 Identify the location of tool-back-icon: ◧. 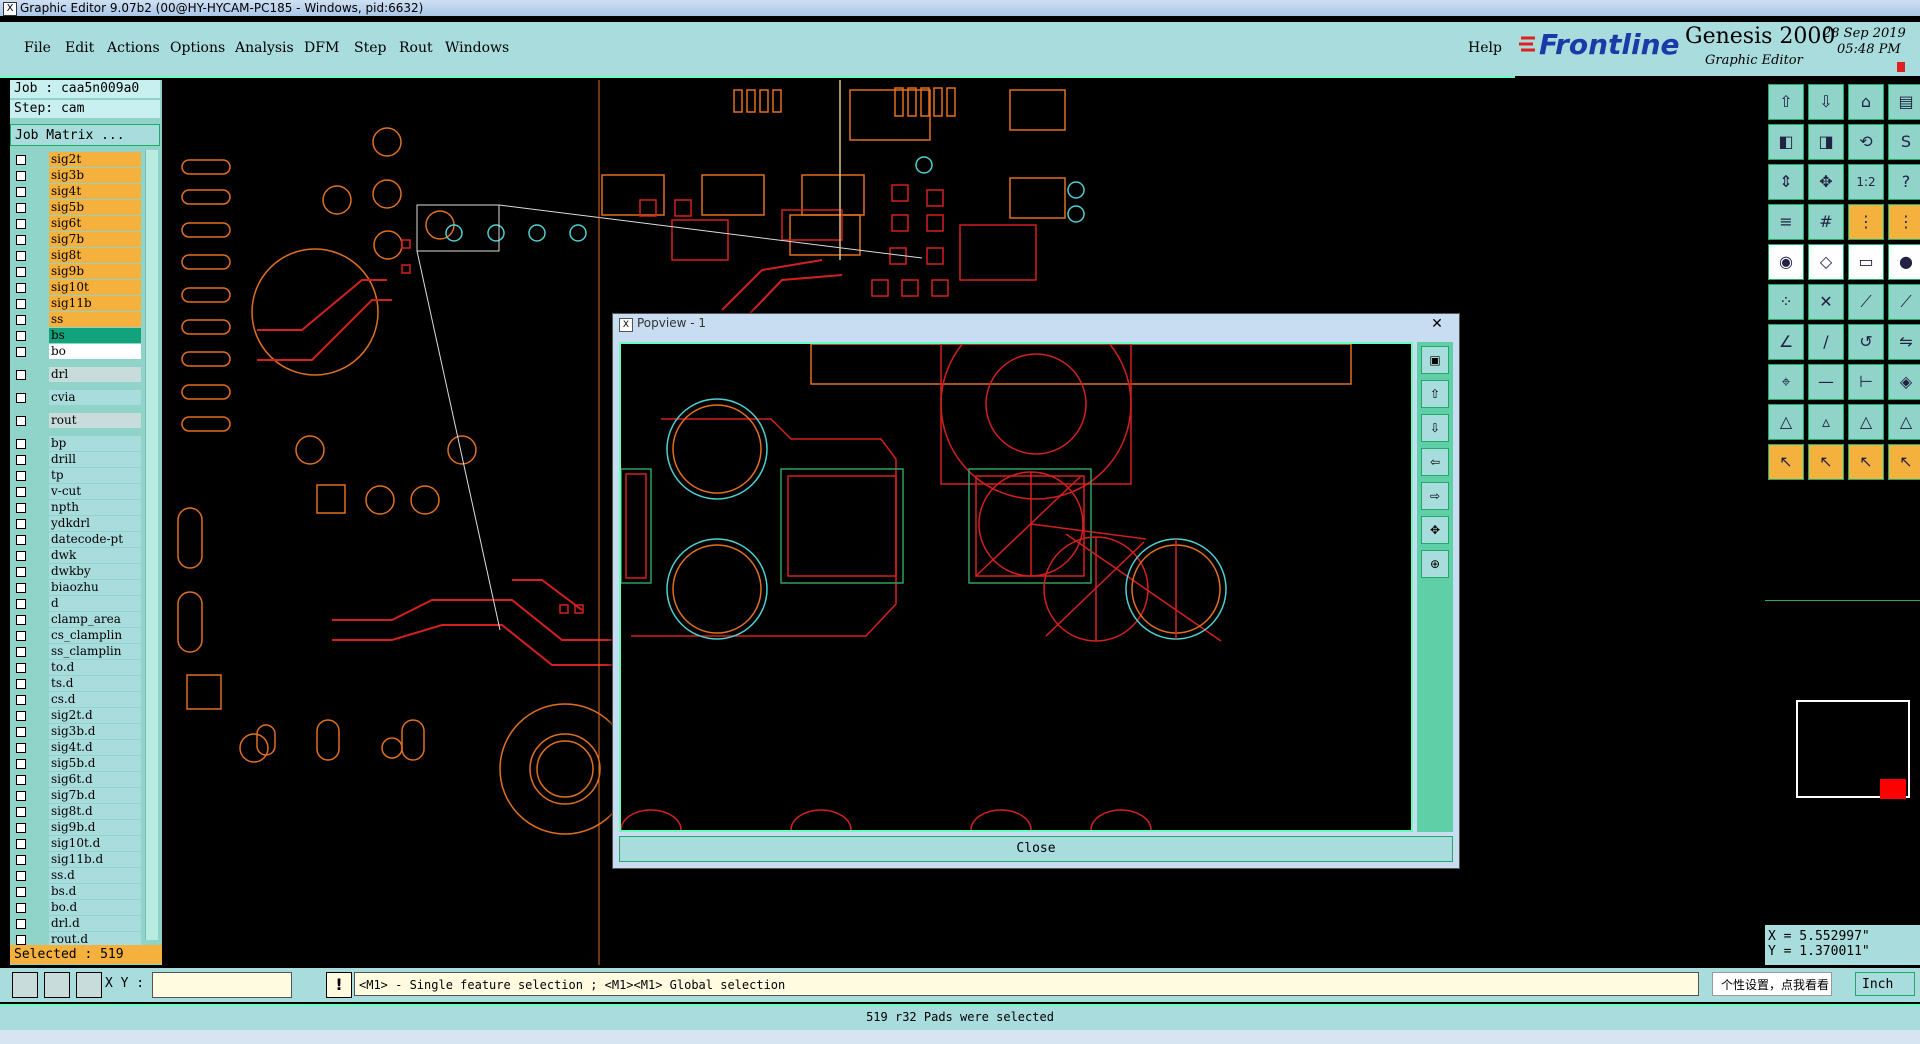
(1786, 142).